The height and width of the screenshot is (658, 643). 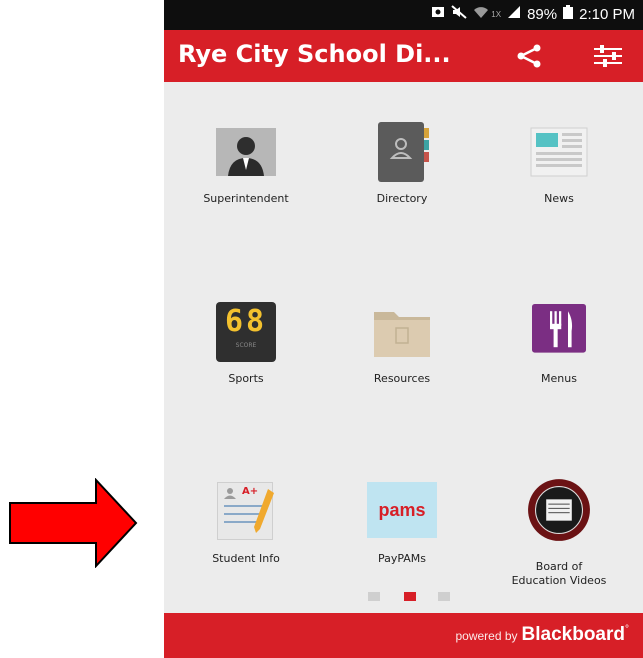 What do you see at coordinates (402, 334) in the screenshot?
I see `folder-icon` at bounding box center [402, 334].